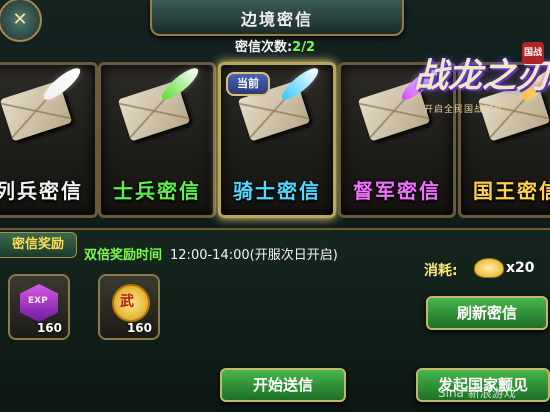 Image resolution: width=550 pixels, height=412 pixels. I want to click on card-soldier-letter: 士兵密信, so click(157, 140).